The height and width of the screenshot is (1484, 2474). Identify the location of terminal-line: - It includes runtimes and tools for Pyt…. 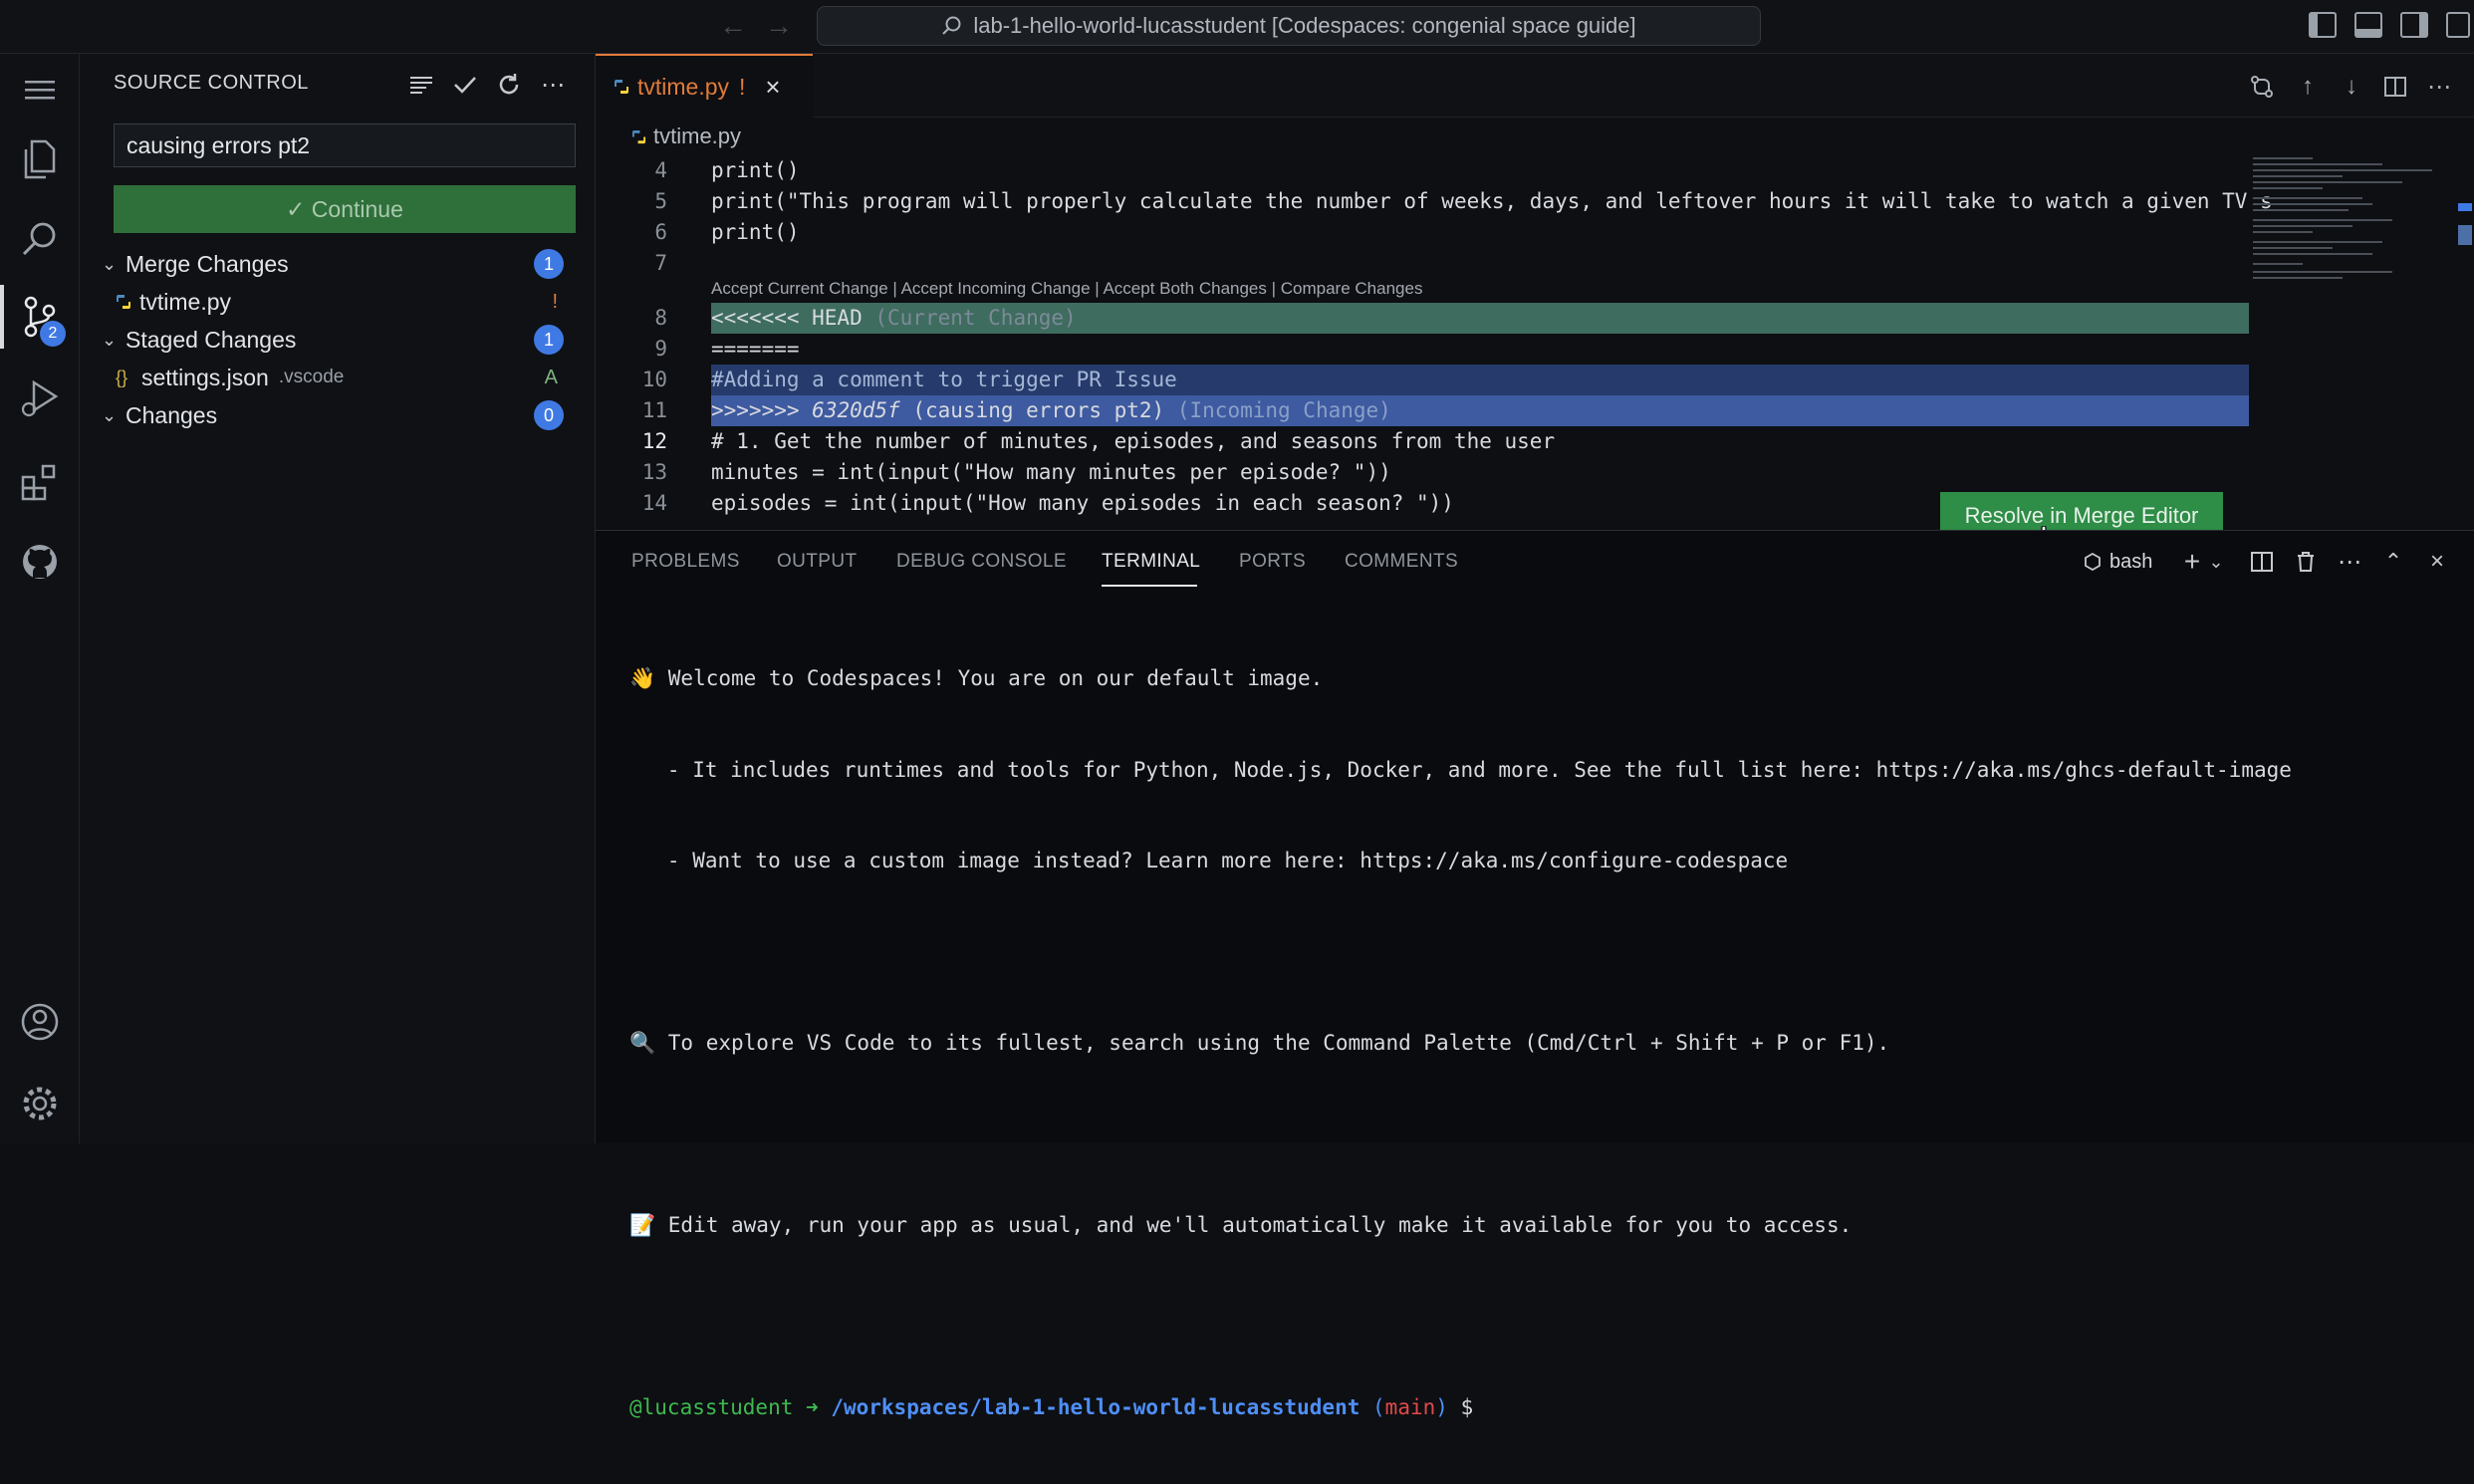
(1460, 769).